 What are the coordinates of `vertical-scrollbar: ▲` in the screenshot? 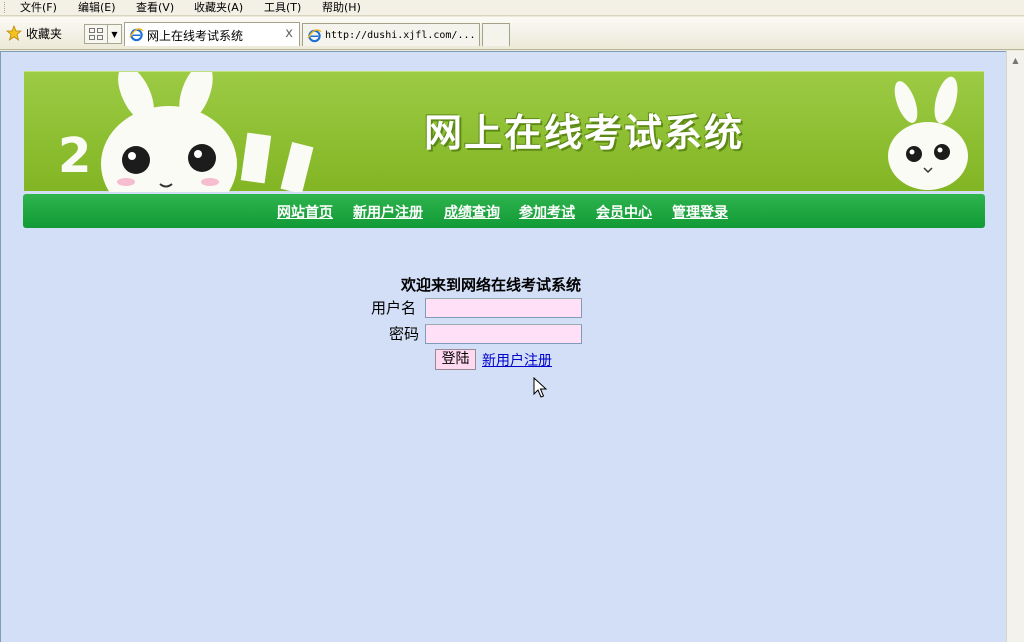 It's located at (1015, 346).